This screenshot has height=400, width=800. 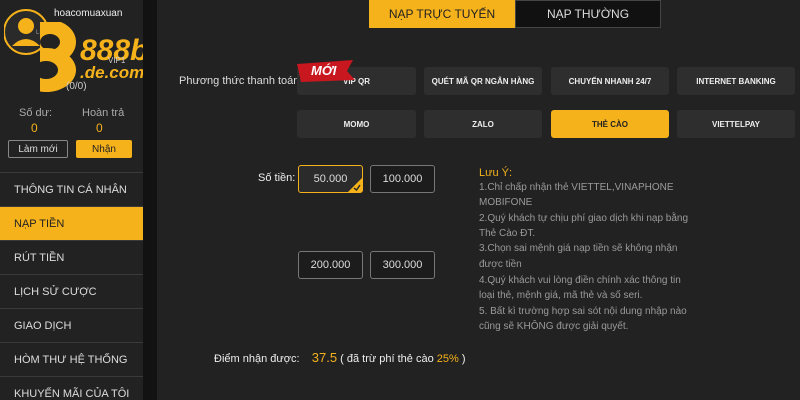 I want to click on score-count: (0/0), so click(x=76, y=86).